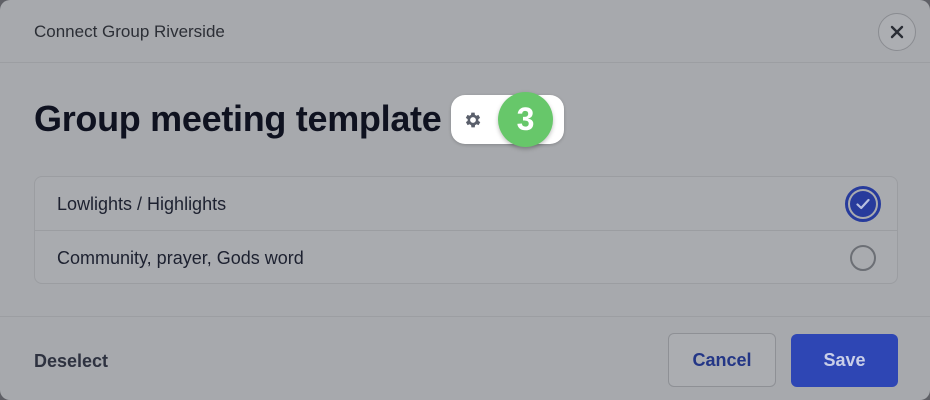 The image size is (930, 400). What do you see at coordinates (180, 258) in the screenshot?
I see `option-label: Community, prayer, Gods word` at bounding box center [180, 258].